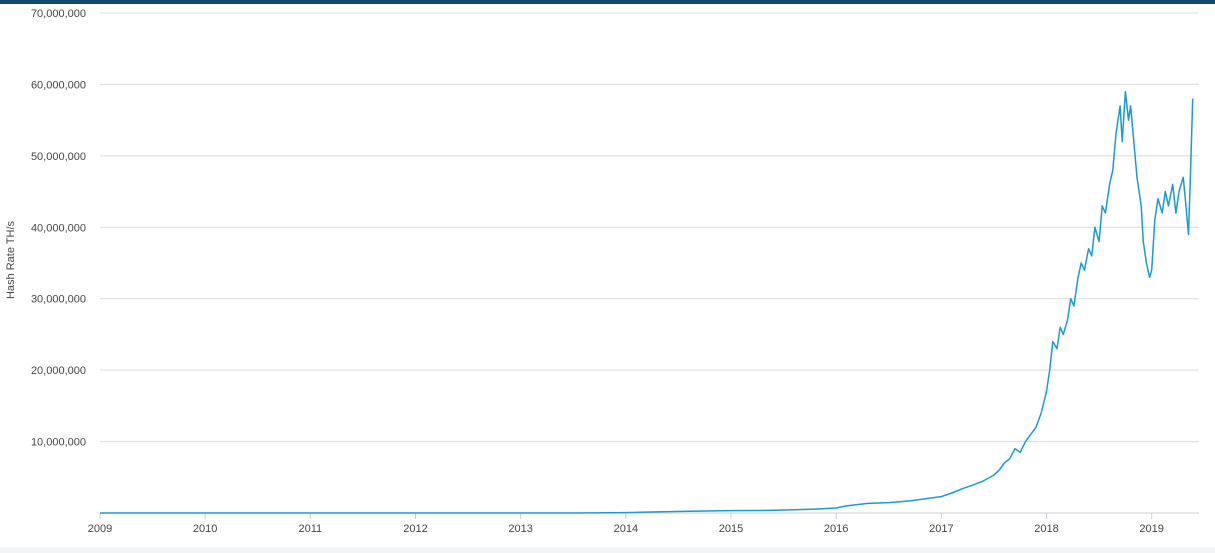 This screenshot has width=1215, height=553. What do you see at coordinates (1151, 529) in the screenshot?
I see `x-tick-label: 2019` at bounding box center [1151, 529].